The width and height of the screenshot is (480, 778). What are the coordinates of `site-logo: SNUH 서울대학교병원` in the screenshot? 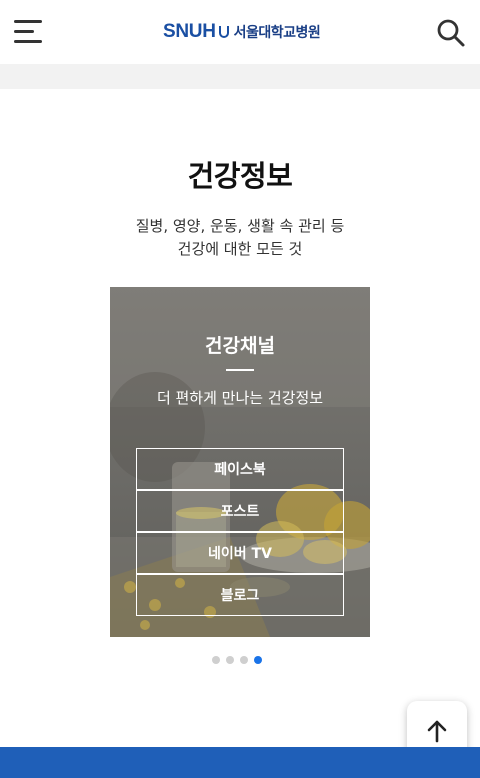 It's located at (242, 32).